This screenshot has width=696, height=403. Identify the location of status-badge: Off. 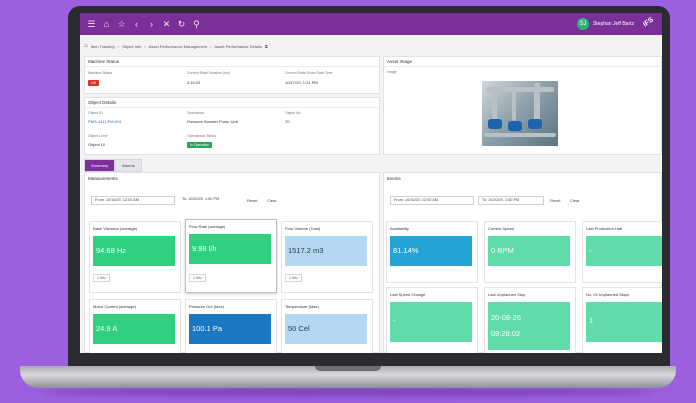
(93, 83).